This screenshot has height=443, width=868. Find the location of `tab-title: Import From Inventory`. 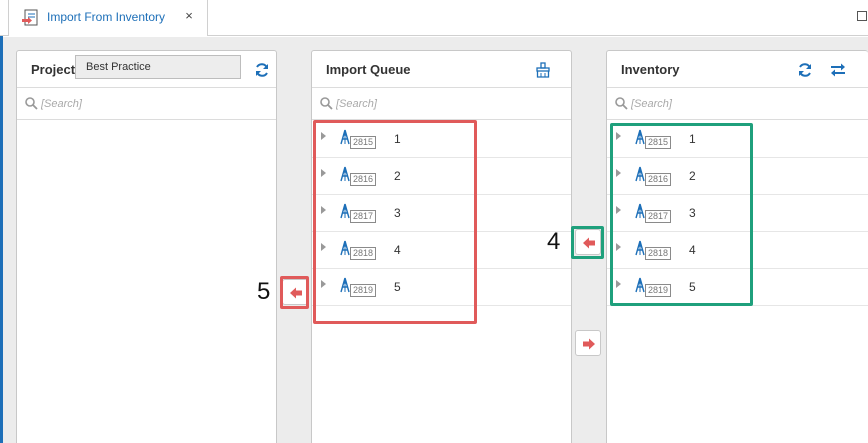

tab-title: Import From Inventory is located at coordinates (106, 17).